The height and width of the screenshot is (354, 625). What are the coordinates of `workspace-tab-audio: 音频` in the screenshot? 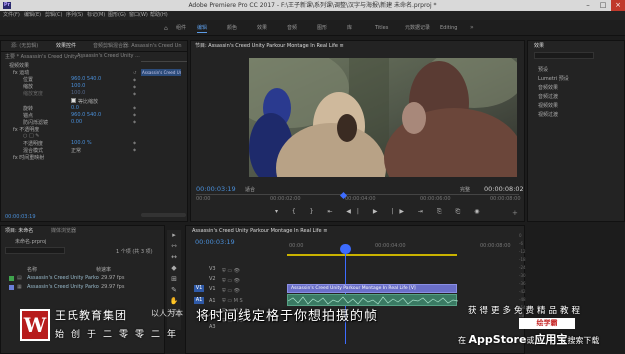 It's located at (292, 28).